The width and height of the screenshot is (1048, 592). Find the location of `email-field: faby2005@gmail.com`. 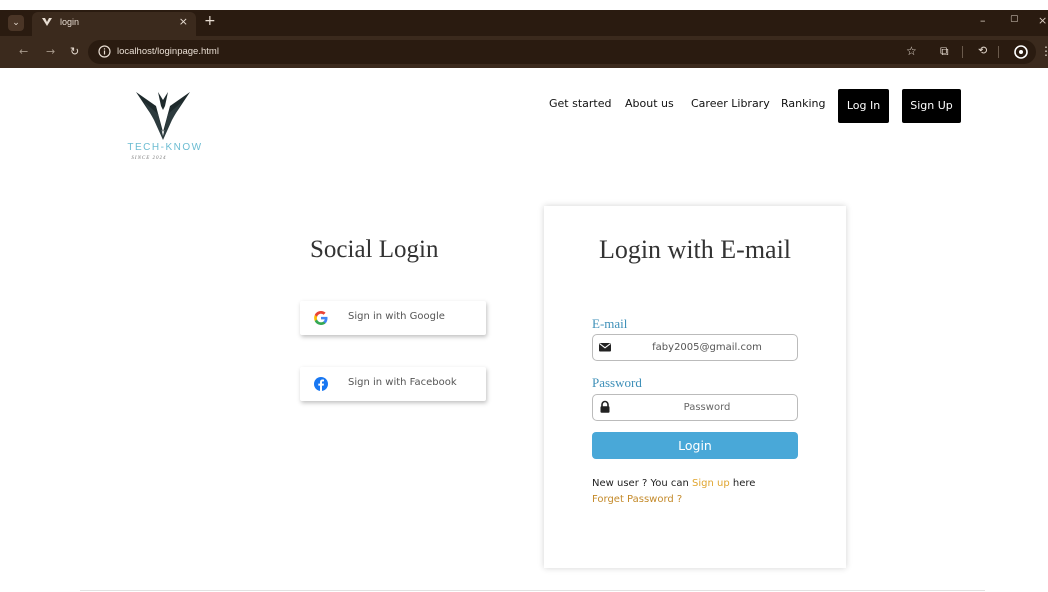

email-field: faby2005@gmail.com is located at coordinates (695, 347).